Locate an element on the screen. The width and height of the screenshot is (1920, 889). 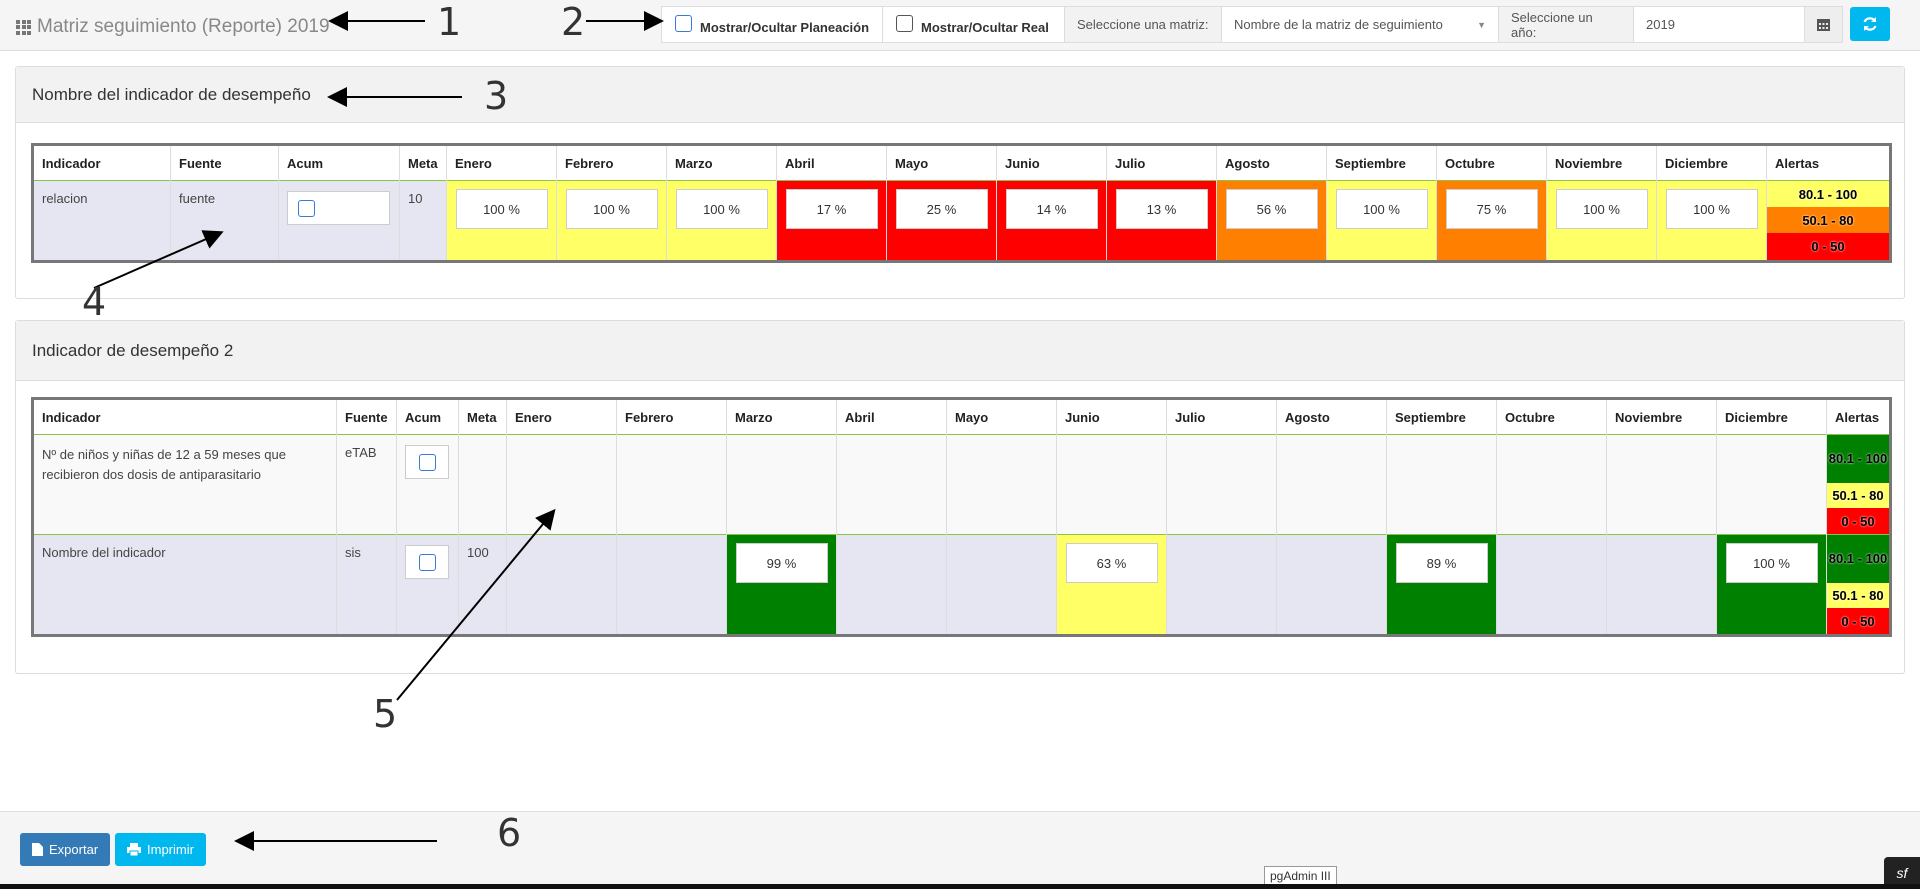
annotation-5: 5 is located at coordinates (385, 714).